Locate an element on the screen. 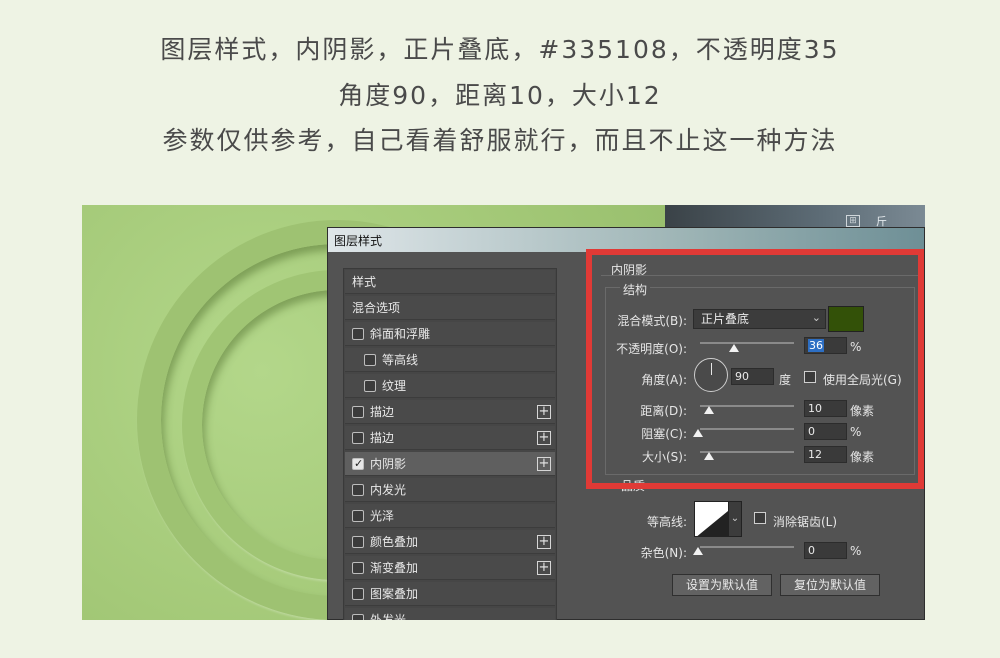  style-item: 斜面和浮雕 is located at coordinates (450, 334).